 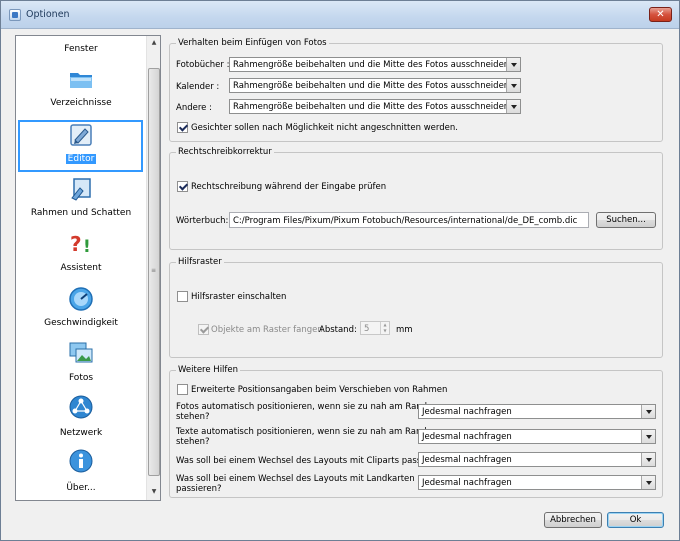 I want to click on scroll-down-arrow-icon: ▼, so click(x=153, y=492).